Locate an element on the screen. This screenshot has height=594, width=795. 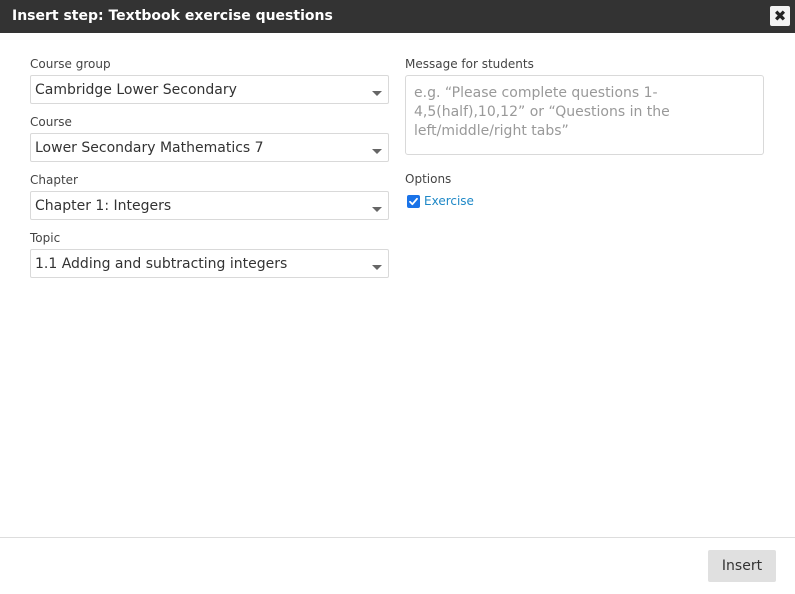
chapter-value: Chapter 1: Integers is located at coordinates (103, 206).